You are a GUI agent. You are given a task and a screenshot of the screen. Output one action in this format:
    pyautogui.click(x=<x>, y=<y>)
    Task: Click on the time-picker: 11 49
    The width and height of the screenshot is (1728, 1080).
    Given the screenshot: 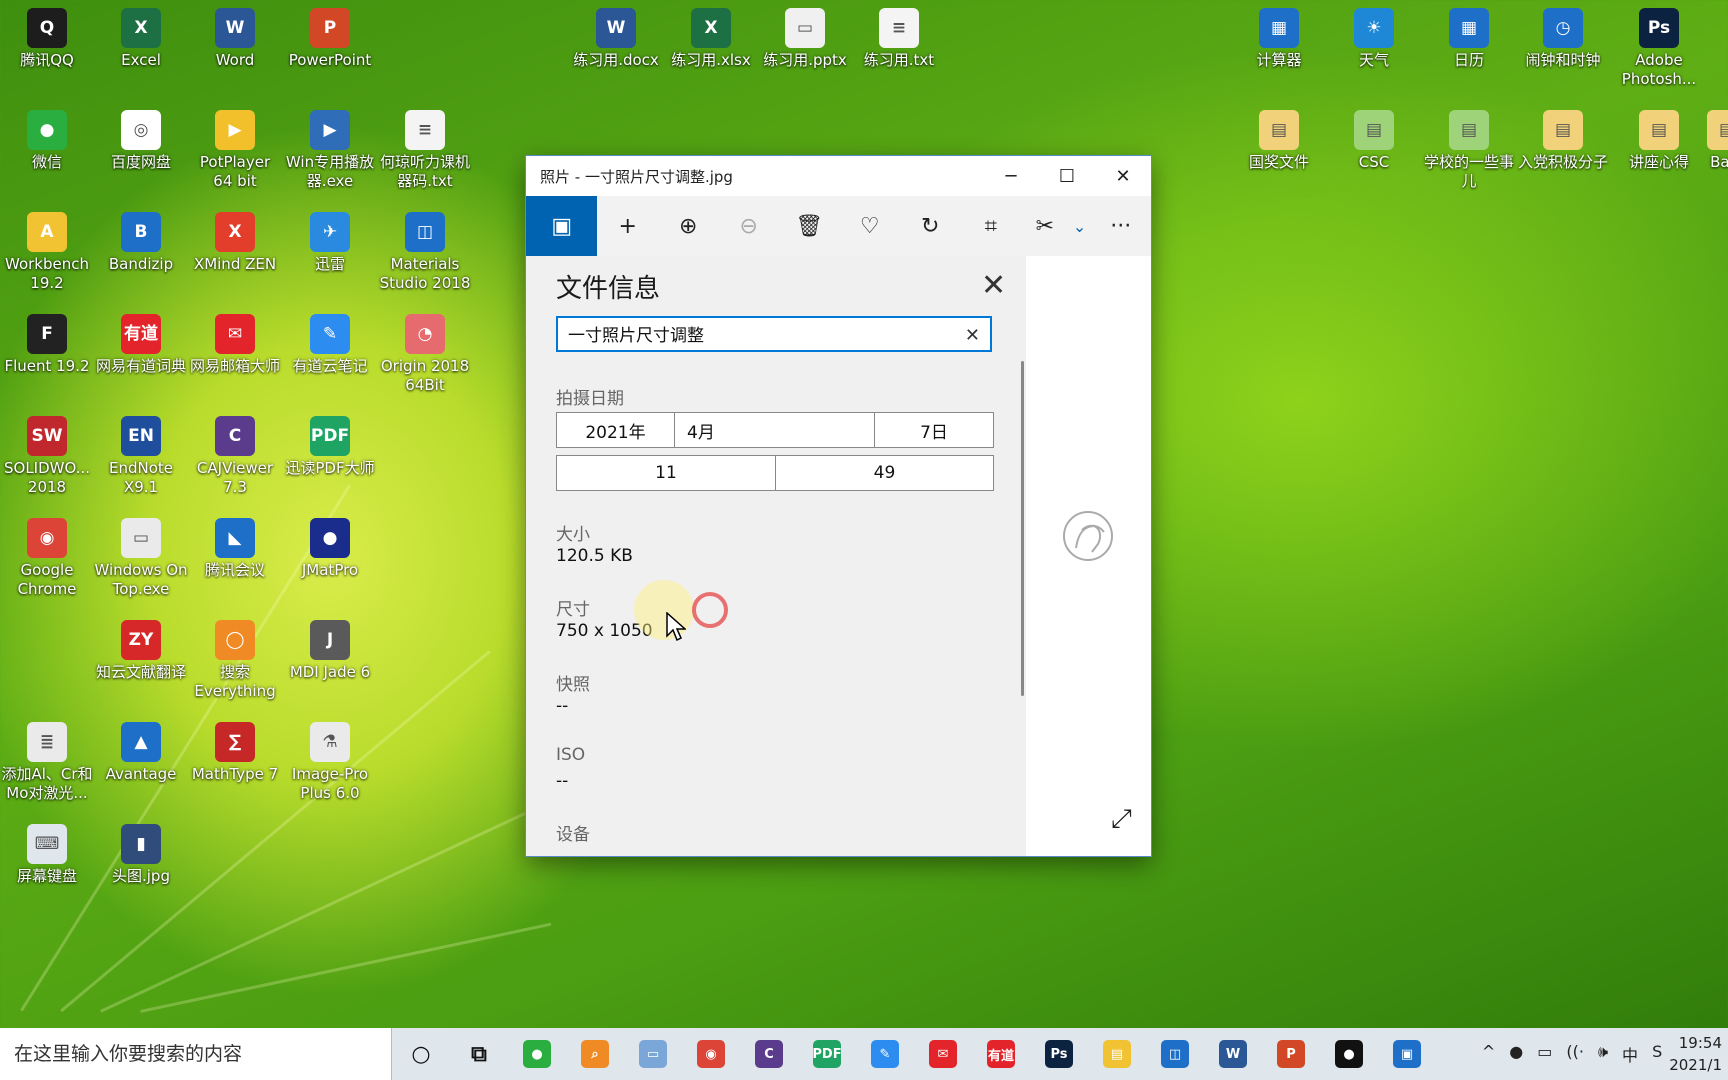 What is the action you would take?
    pyautogui.click(x=775, y=473)
    